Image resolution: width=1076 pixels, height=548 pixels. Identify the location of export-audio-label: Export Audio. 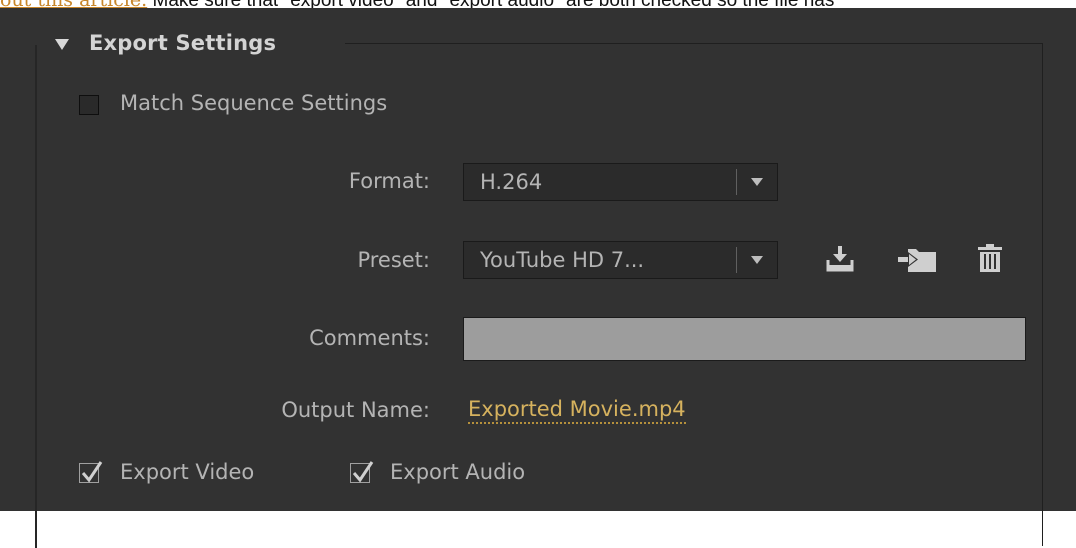
(458, 472).